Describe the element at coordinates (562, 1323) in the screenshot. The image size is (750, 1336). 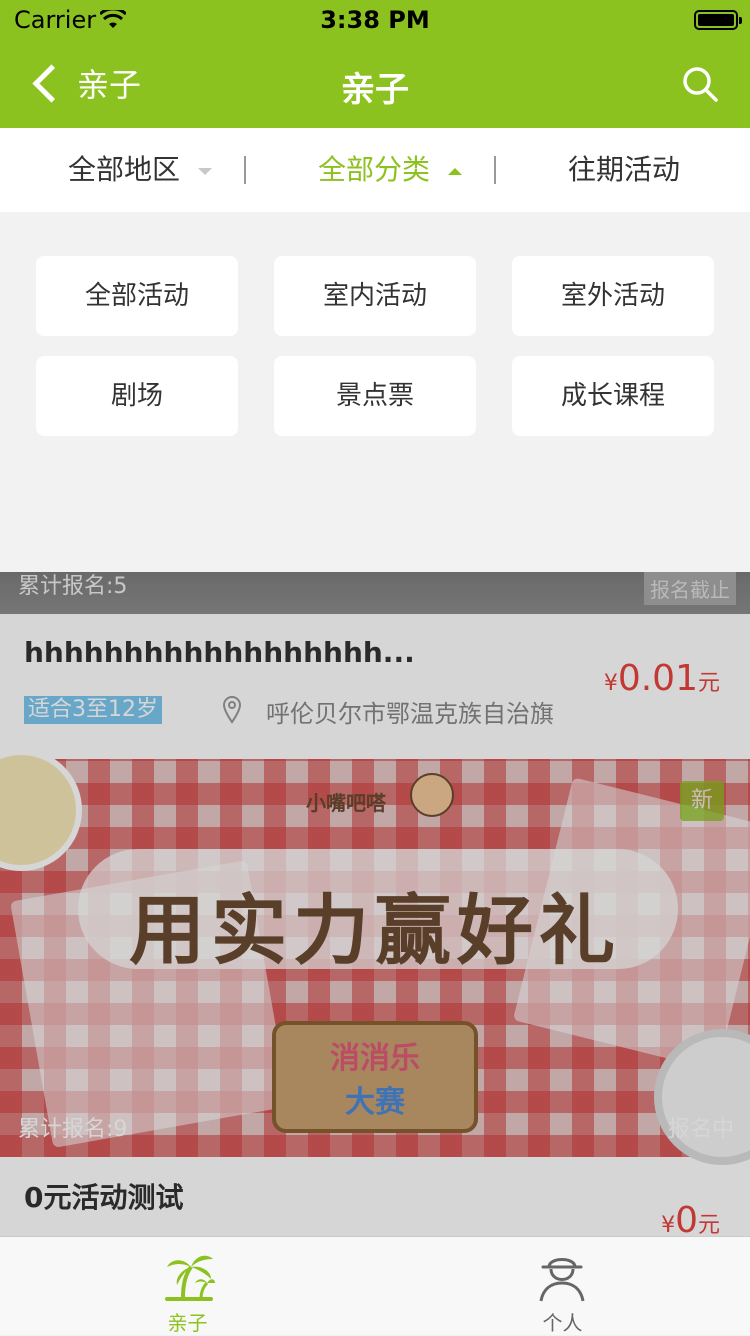
I see `tab-personal-label: 个人` at that location.